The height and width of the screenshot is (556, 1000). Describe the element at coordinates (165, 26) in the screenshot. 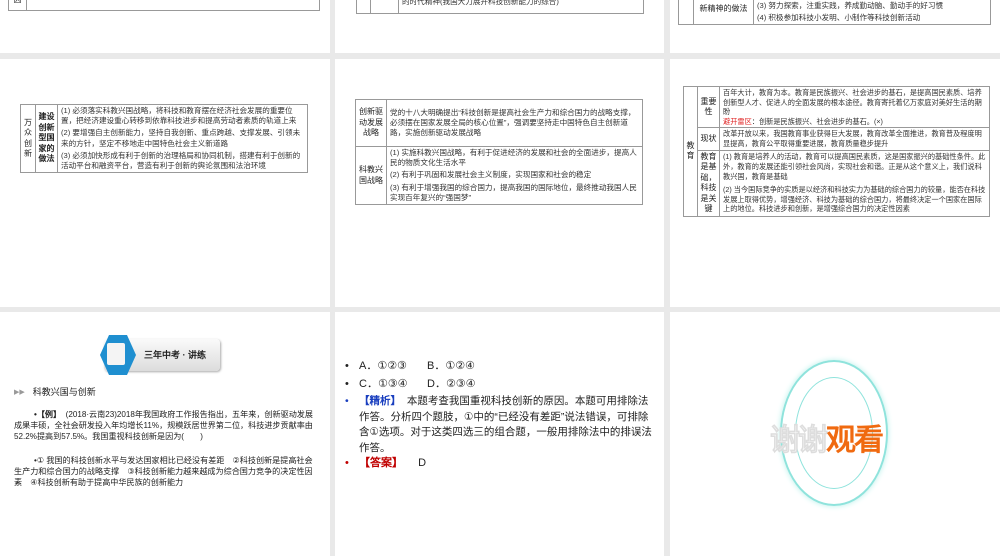

I see `slide-thumbnail-1: 因` at that location.